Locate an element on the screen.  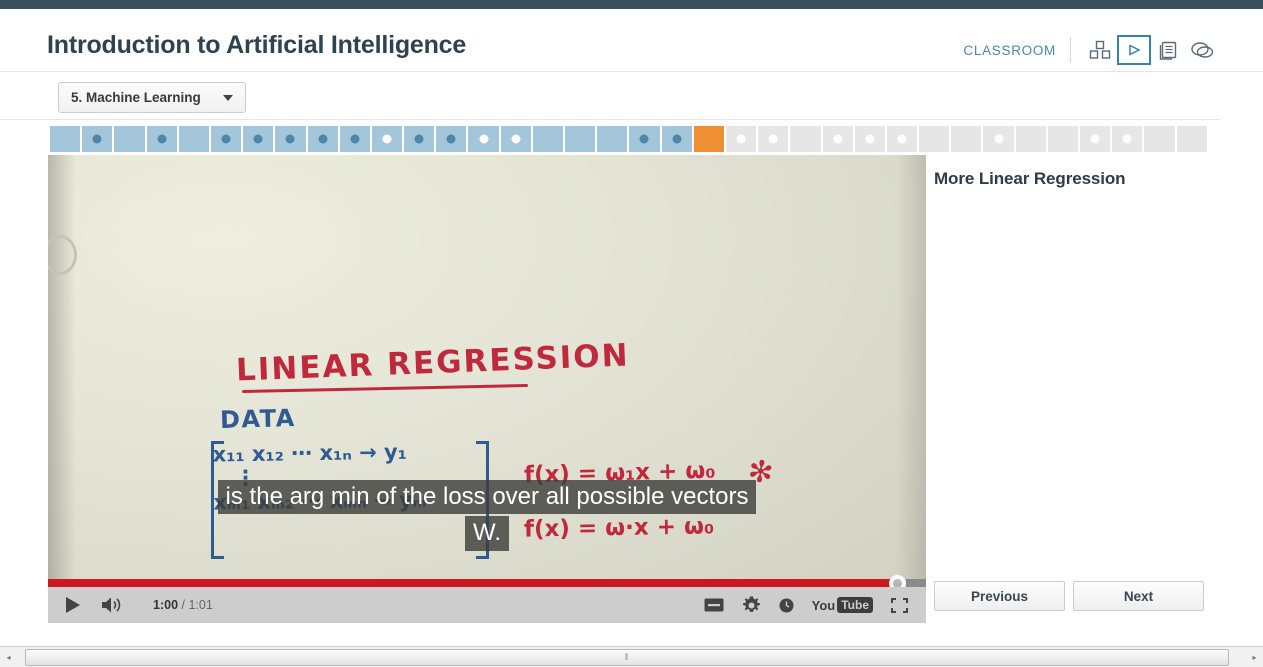
handwriting-matrix: x₁₁ x₁₂ ⋯ x₁ₙ → y₁ ⋮ xₘ₁ xₘ₂ ⋯ xₘₙ → yₘ is located at coordinates (320, 477).